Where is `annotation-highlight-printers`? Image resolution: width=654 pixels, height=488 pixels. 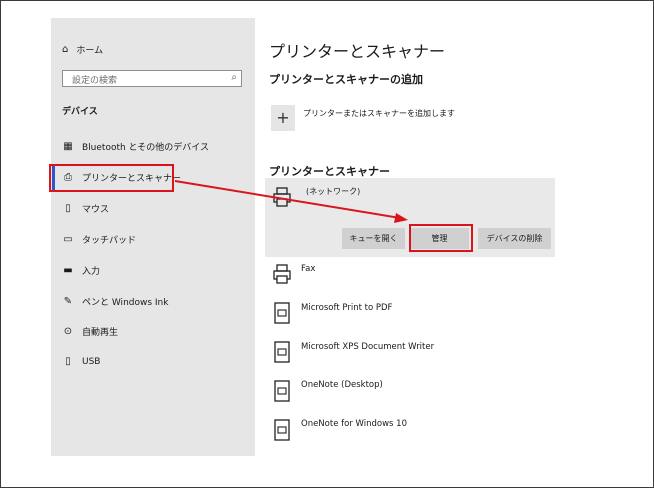
annotation-highlight-printers is located at coordinates (111, 178).